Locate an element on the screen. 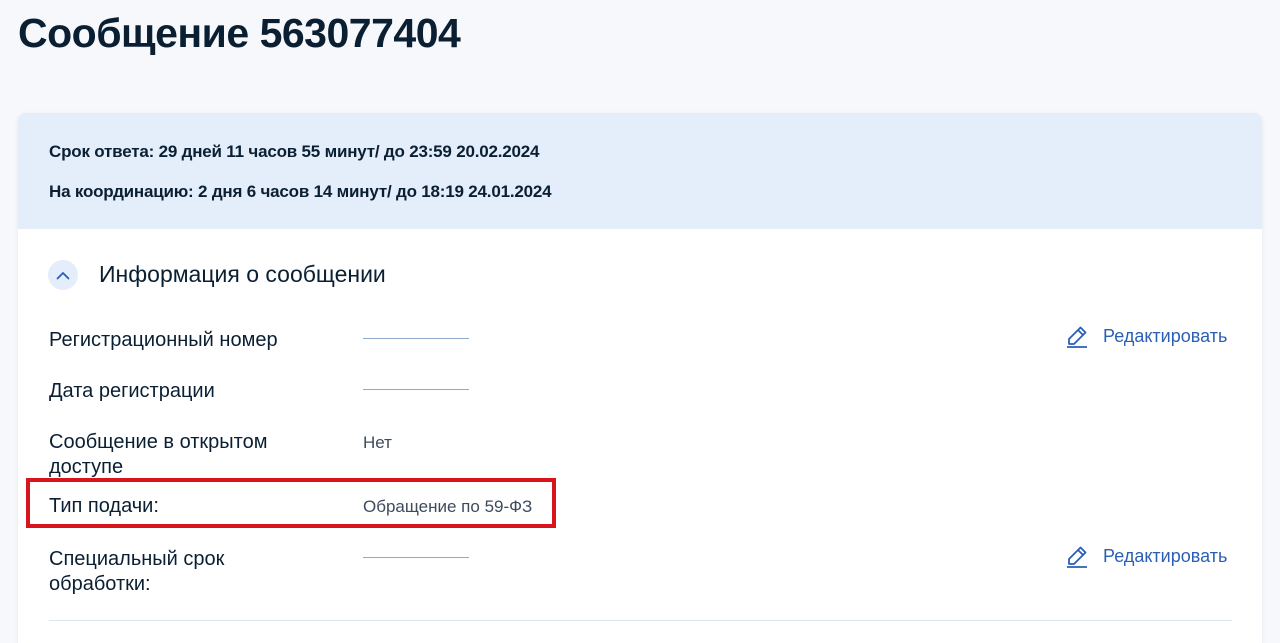 Image resolution: width=1280 pixels, height=643 pixels. special-deadline-empty-value is located at coordinates (416, 557).